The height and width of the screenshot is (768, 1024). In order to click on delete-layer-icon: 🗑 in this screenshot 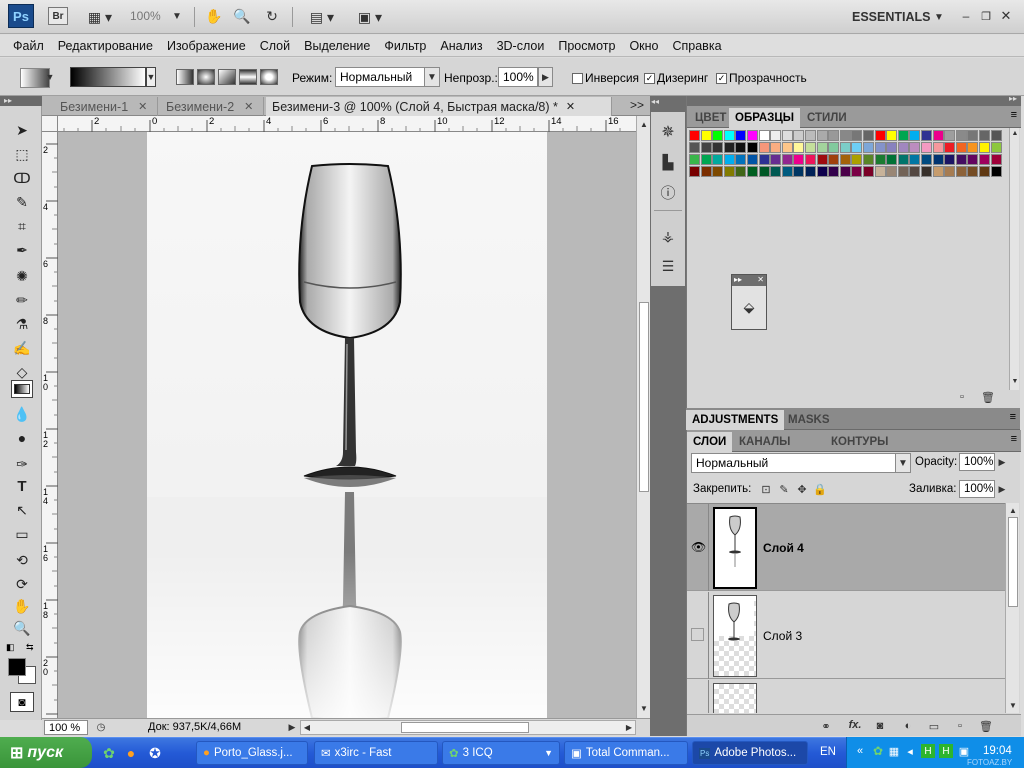, I will do `click(986, 726)`.